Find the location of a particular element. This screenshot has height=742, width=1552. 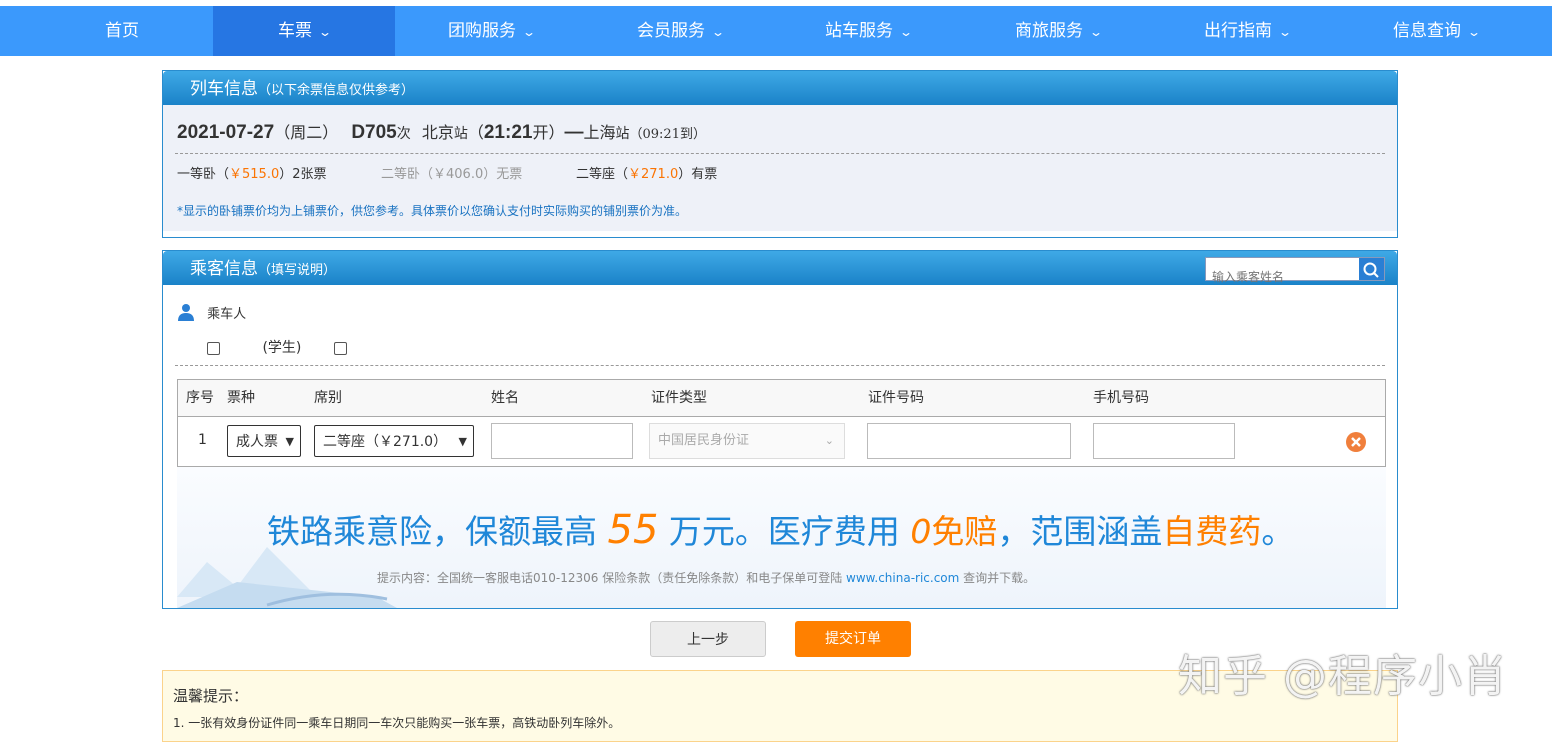

nav-info: 信息查询 ⌄ is located at coordinates (1436, 31).